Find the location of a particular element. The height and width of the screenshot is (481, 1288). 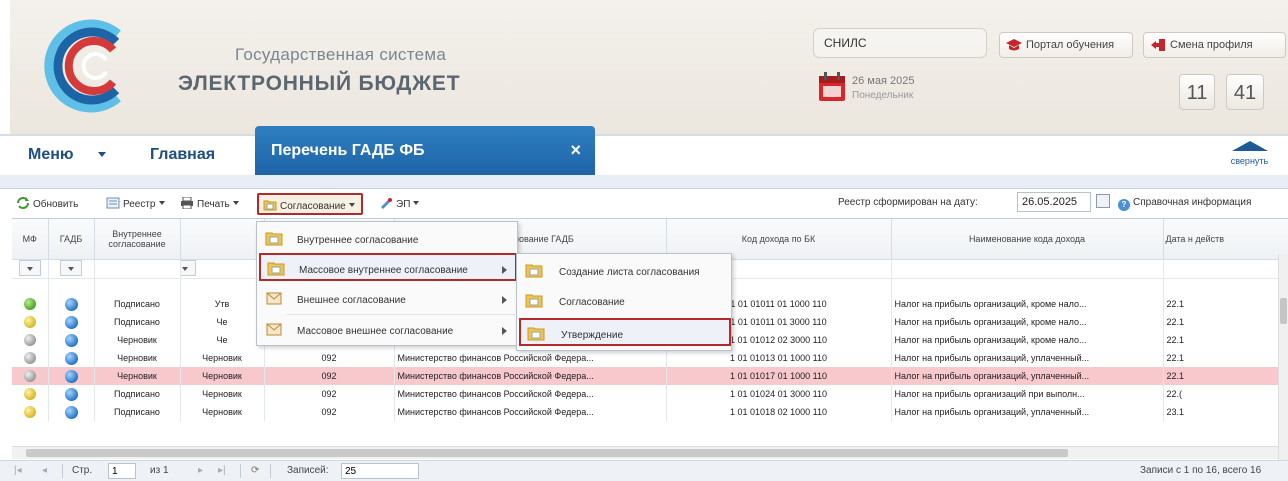

menu-item-approve-sogl: Согласование is located at coordinates (624, 301).